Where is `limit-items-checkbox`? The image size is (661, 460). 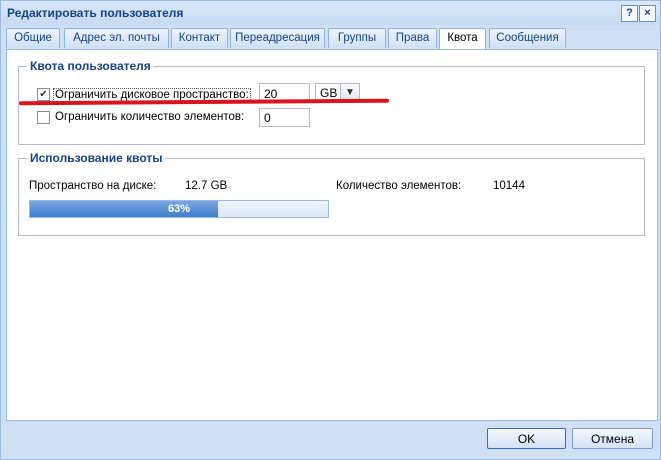
limit-items-checkbox is located at coordinates (43, 117).